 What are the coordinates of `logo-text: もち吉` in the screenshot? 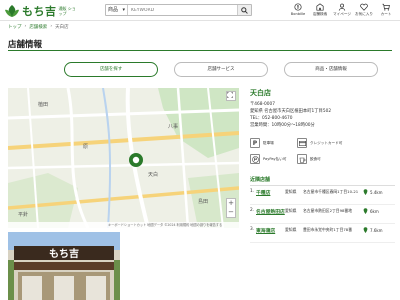 It's located at (39, 11).